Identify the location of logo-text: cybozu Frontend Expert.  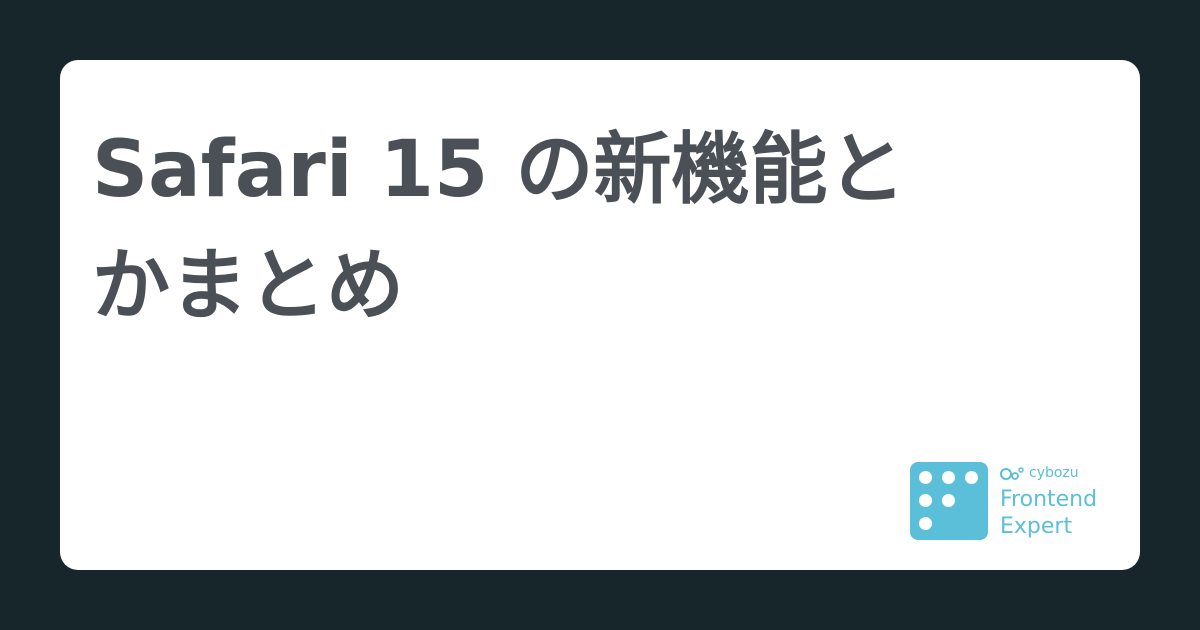
(1060, 502).